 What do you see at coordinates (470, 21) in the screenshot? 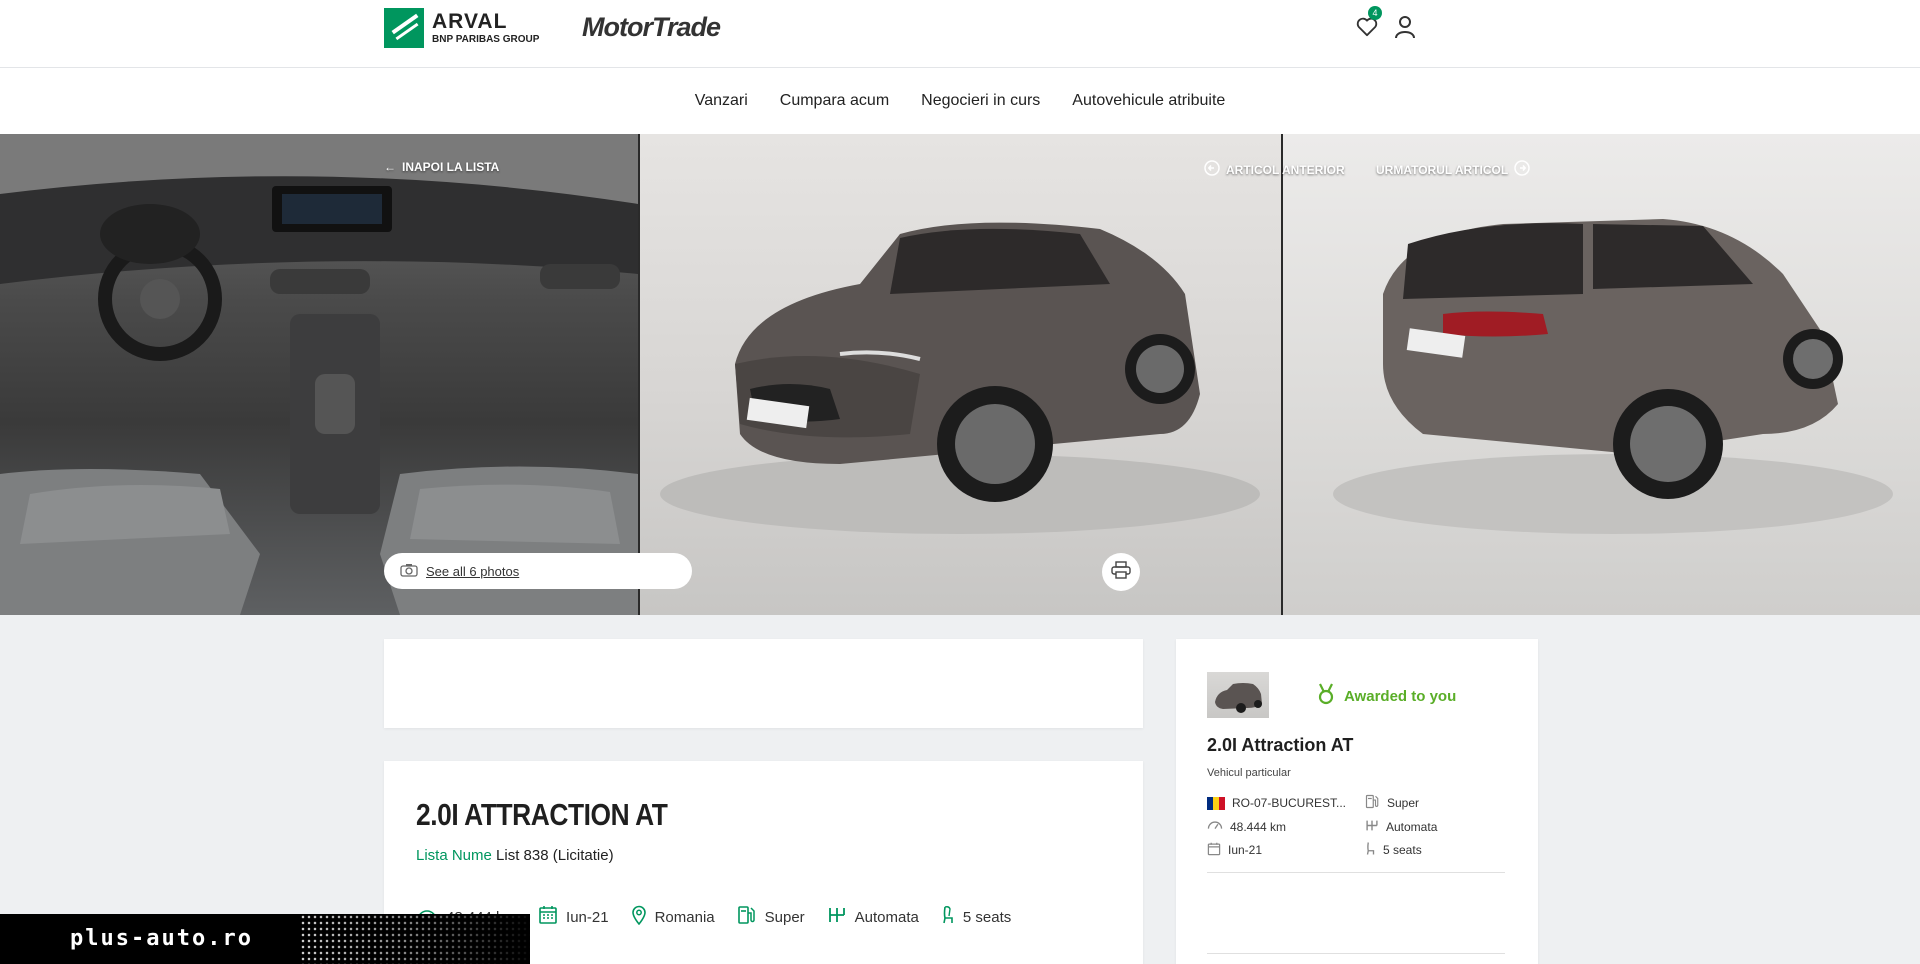
I see `arval-logo-text: ARVAL` at bounding box center [470, 21].